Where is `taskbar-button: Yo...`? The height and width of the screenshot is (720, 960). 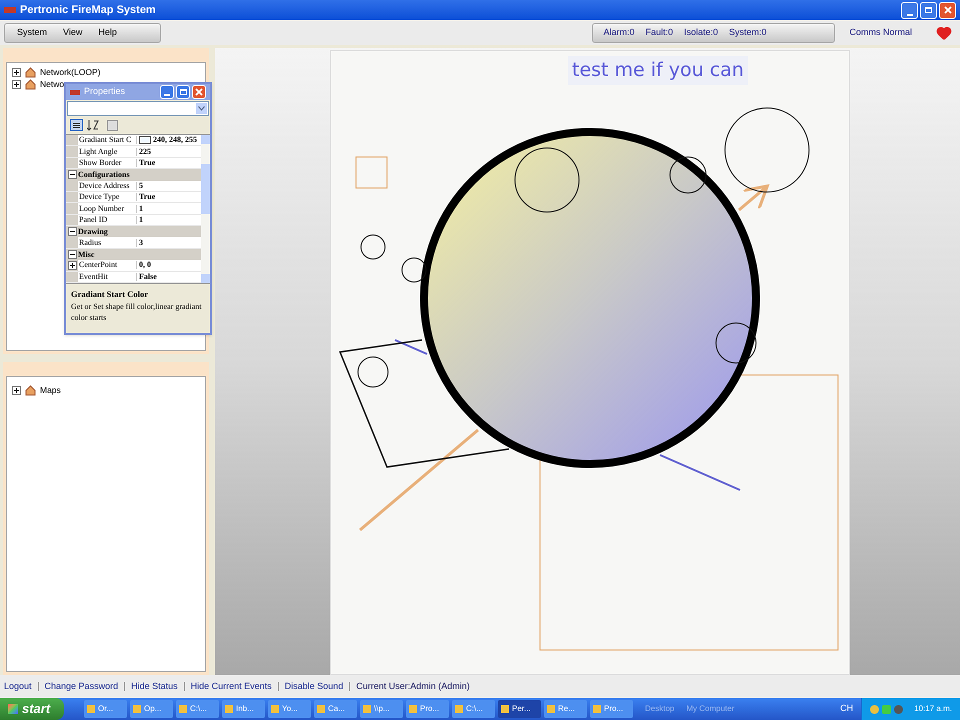
taskbar-button: Yo... is located at coordinates (289, 709).